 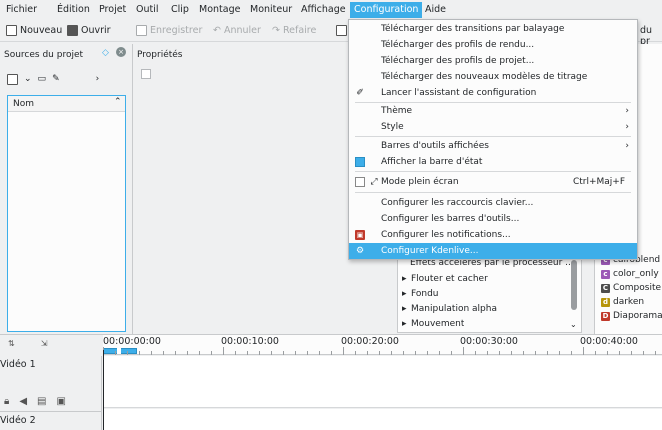 I want to click on redo-button: ↷ Refaire, so click(x=294, y=30).